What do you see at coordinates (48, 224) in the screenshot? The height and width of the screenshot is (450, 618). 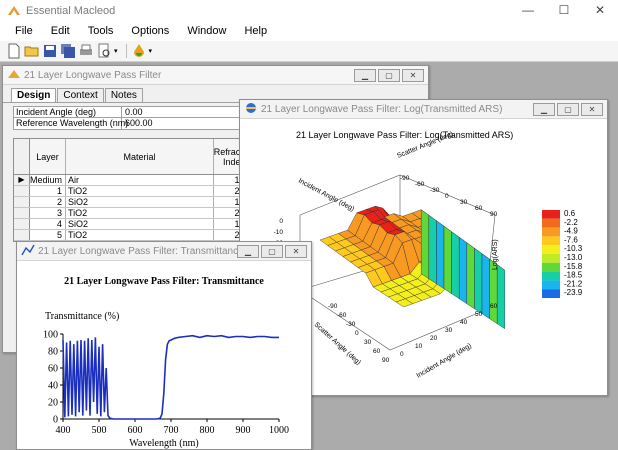 I see `layer-cell: 4` at bounding box center [48, 224].